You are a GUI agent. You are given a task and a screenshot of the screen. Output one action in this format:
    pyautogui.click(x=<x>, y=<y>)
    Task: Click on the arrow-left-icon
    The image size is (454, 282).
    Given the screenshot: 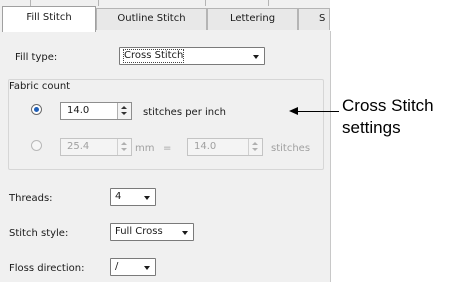 What is the action you would take?
    pyautogui.click(x=293, y=111)
    